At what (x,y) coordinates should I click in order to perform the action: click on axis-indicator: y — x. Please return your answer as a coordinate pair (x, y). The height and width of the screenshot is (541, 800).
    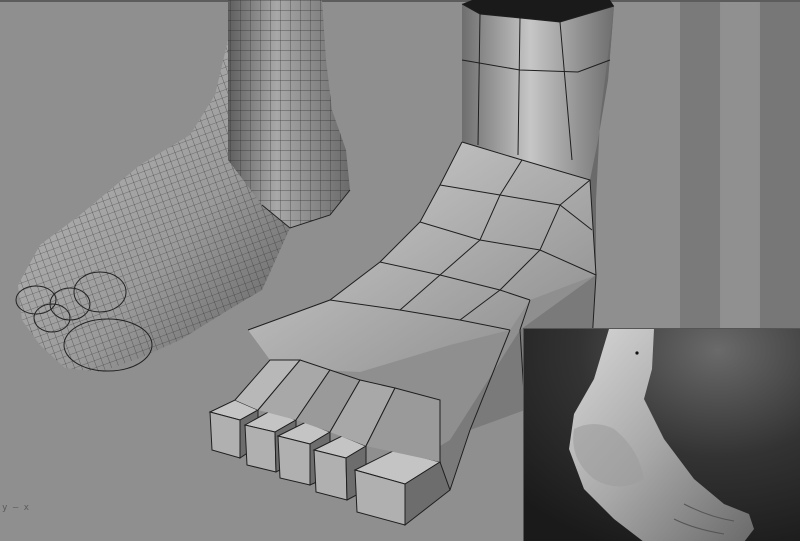
    Looking at the image, I should click on (16, 508).